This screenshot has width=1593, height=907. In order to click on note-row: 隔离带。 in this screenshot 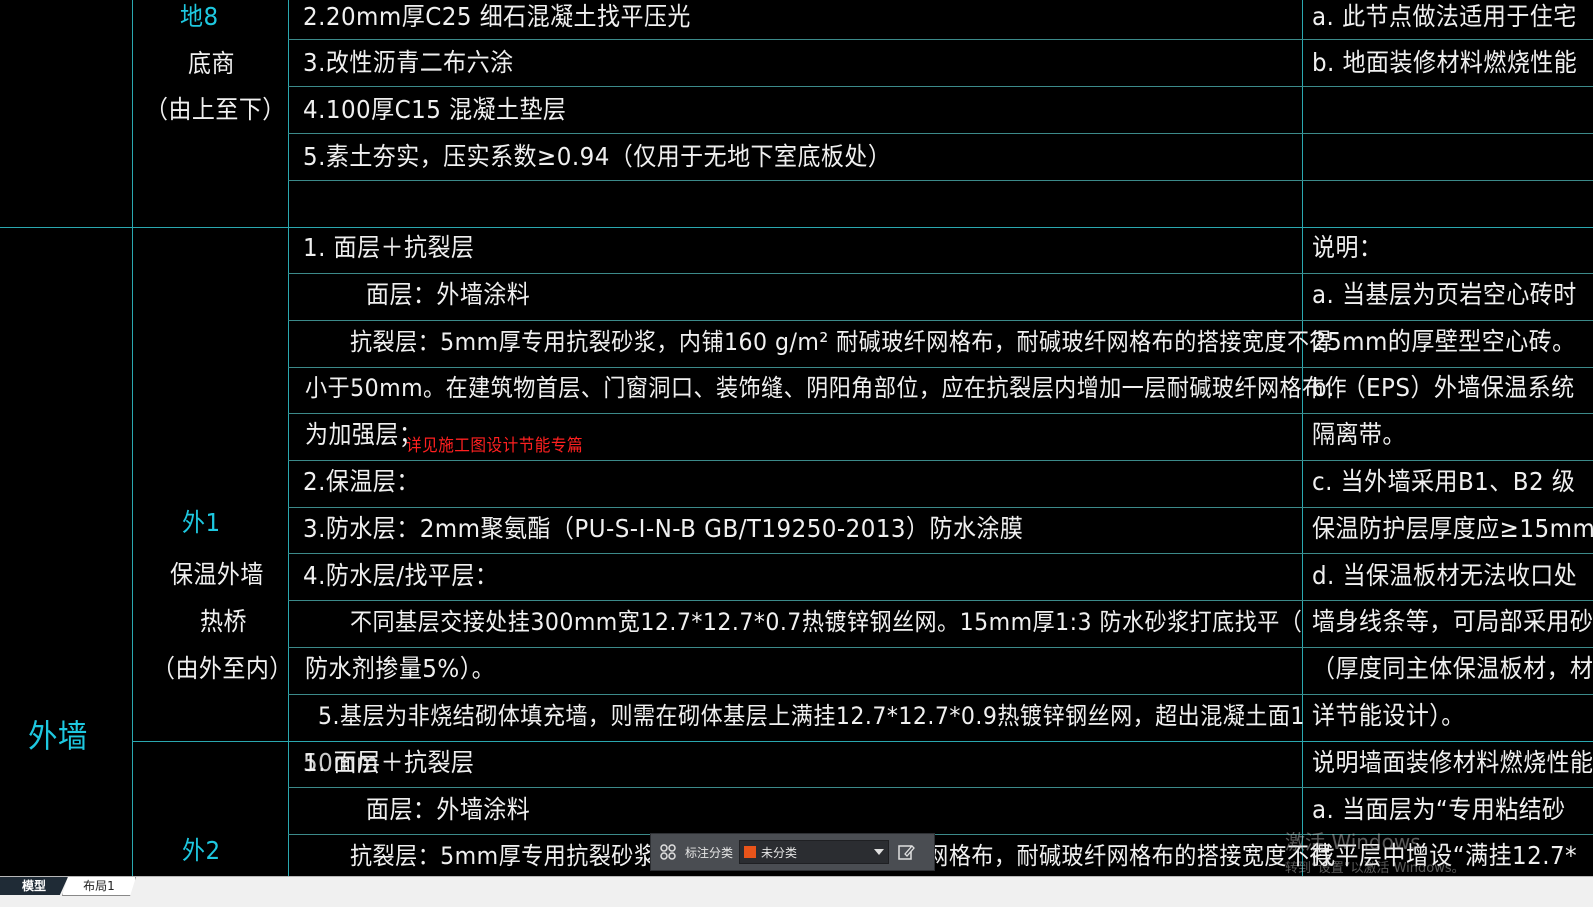, I will do `click(1359, 434)`.